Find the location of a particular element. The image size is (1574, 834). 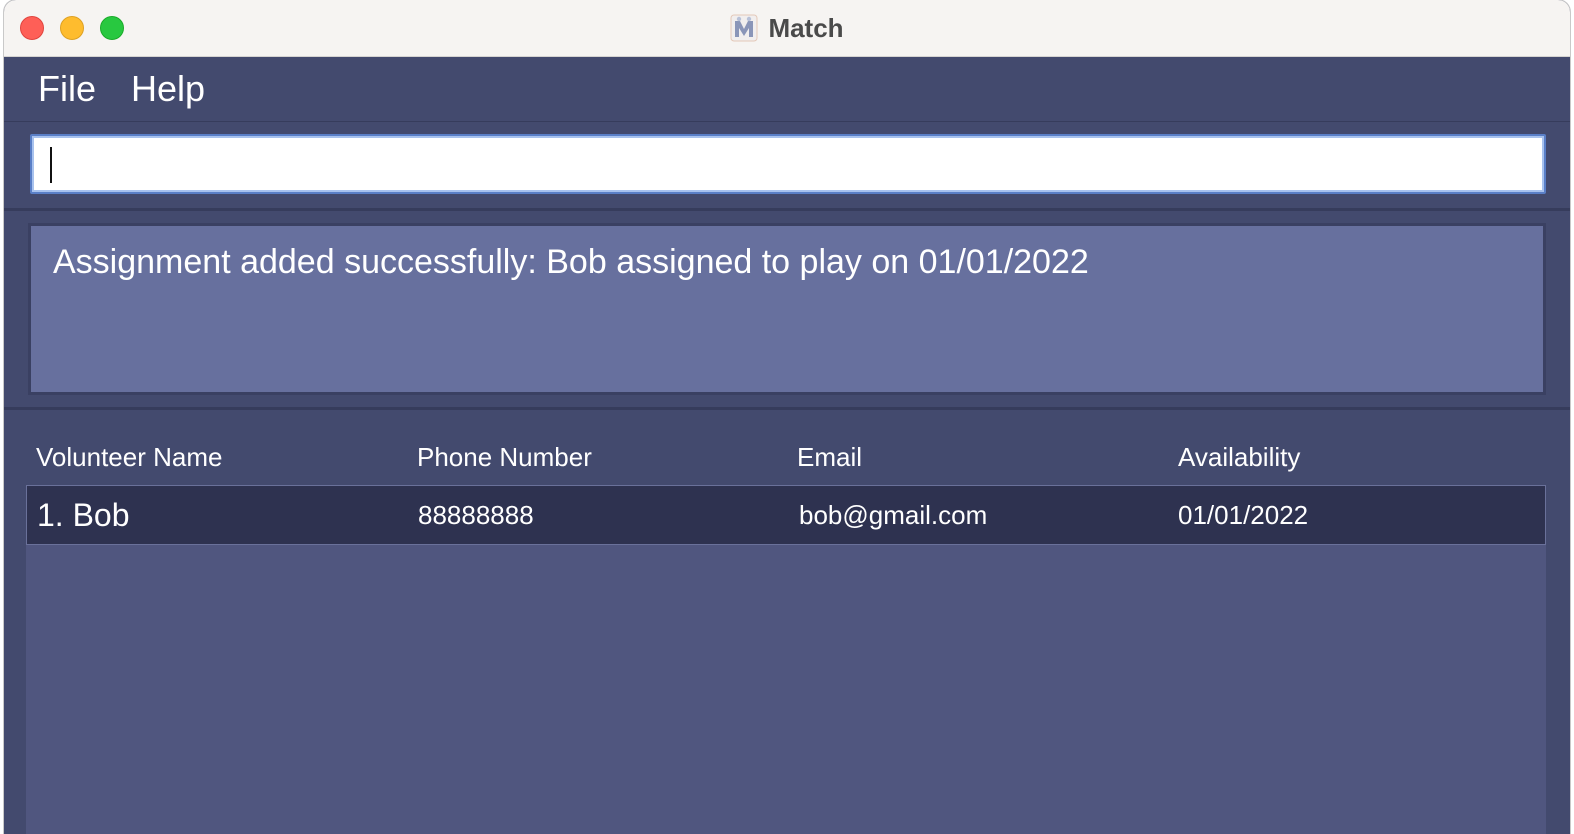

match-logo-icon is located at coordinates (744, 28).